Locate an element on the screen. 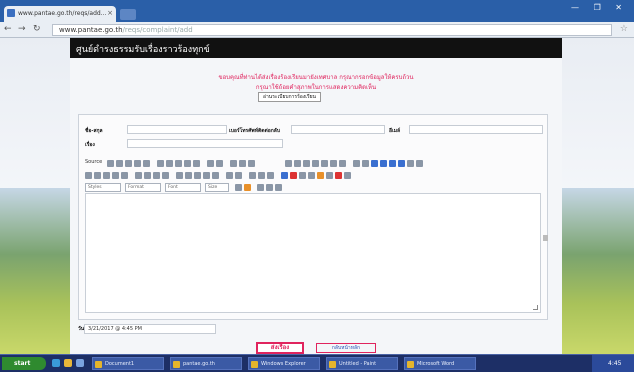  paste-word-icon is located at coordinates (196, 163).